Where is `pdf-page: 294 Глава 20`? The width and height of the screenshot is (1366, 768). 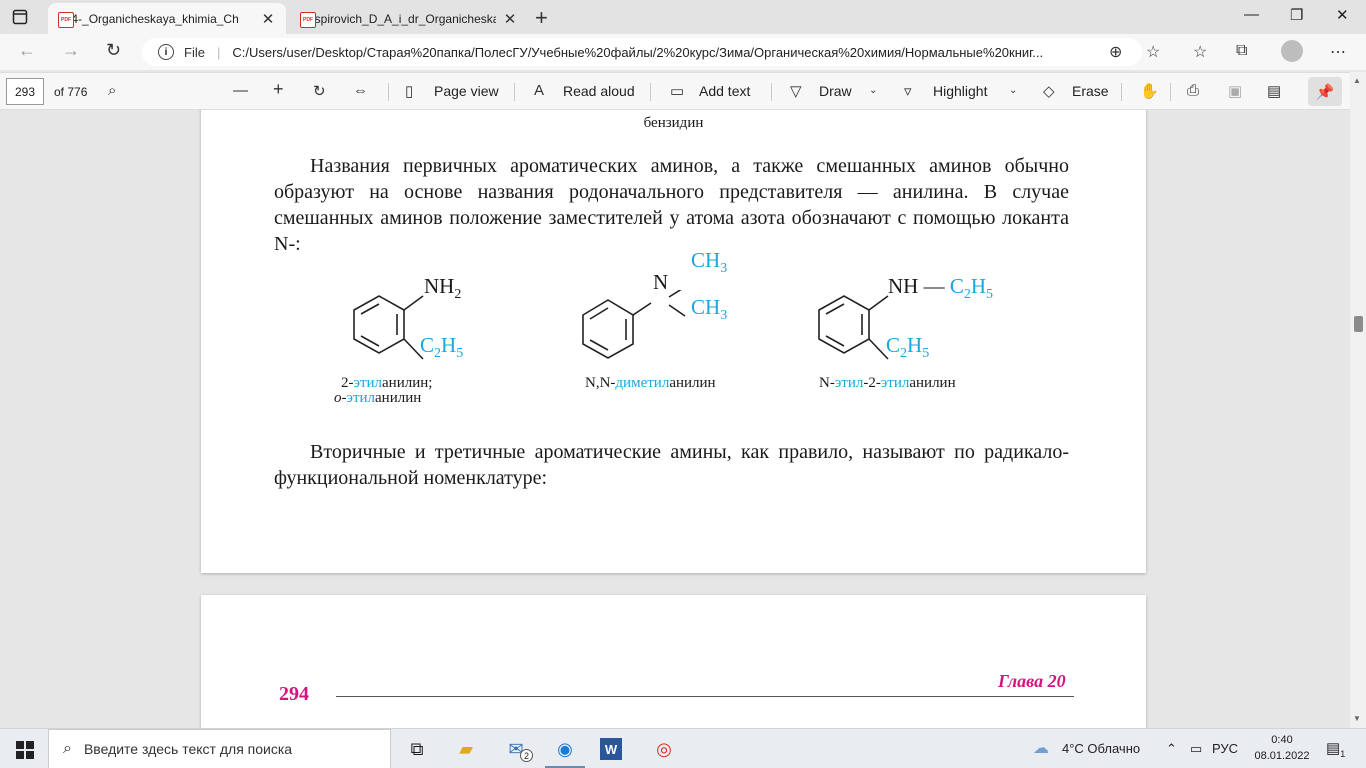
pdf-page: 294 Глава 20 is located at coordinates (673, 661).